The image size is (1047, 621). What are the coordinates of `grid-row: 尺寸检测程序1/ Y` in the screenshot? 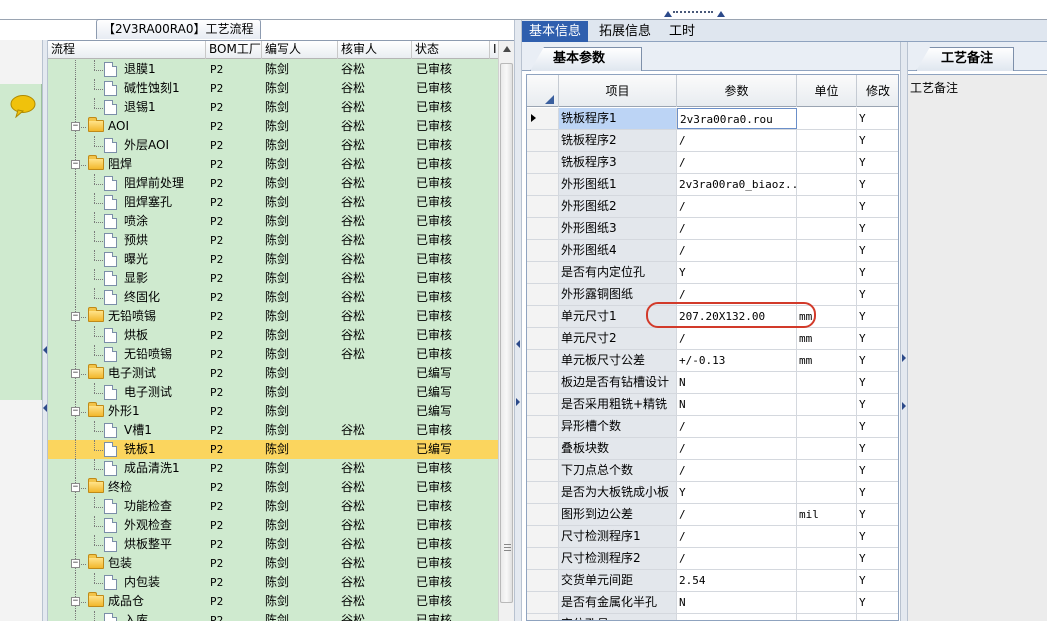 It's located at (712, 537).